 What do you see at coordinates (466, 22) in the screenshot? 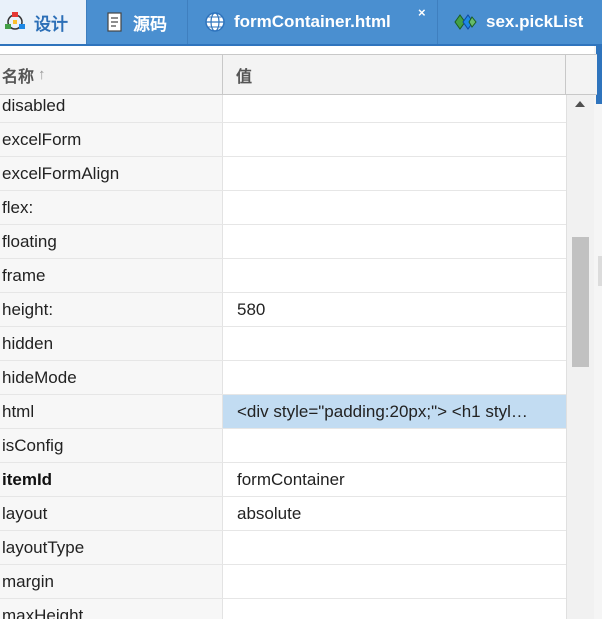
I see `picklist-icon` at bounding box center [466, 22].